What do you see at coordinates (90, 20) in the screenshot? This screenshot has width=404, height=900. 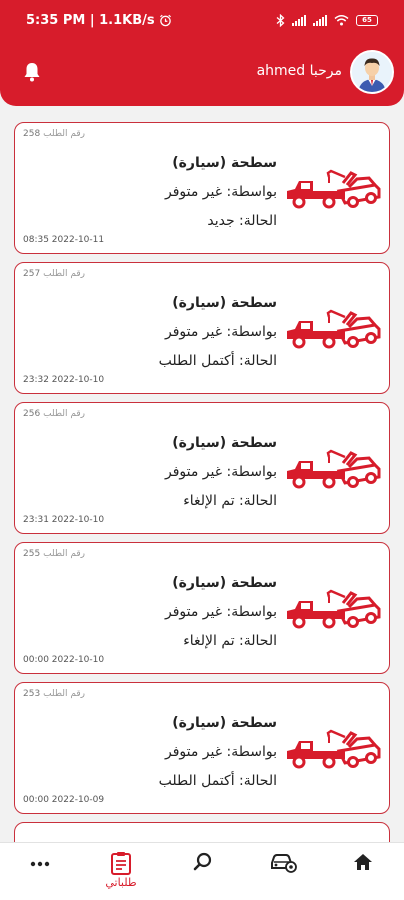 I see `status-time: 5:35 PM | 1.1KB/s` at bounding box center [90, 20].